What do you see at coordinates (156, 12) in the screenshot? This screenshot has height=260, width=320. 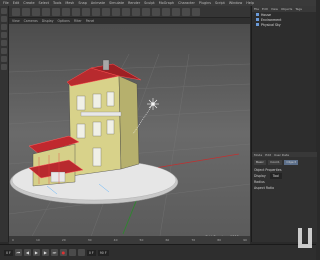 I see `array-icon` at bounding box center [156, 12].